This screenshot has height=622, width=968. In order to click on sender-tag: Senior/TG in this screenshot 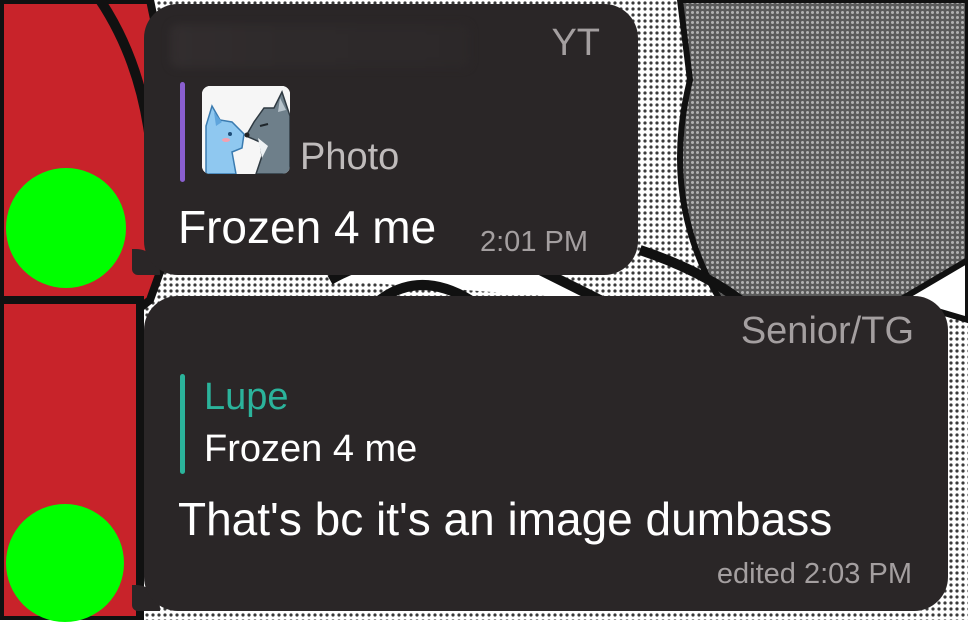, I will do `click(827, 331)`.